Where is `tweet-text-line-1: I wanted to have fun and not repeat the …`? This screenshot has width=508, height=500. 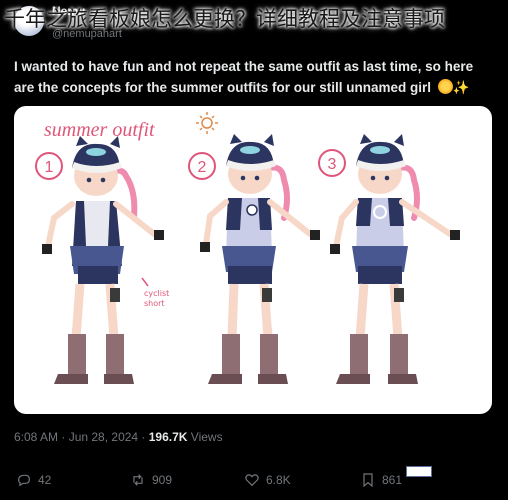 tweet-text-line-1: I wanted to have fun and not repeat the … is located at coordinates (244, 66).